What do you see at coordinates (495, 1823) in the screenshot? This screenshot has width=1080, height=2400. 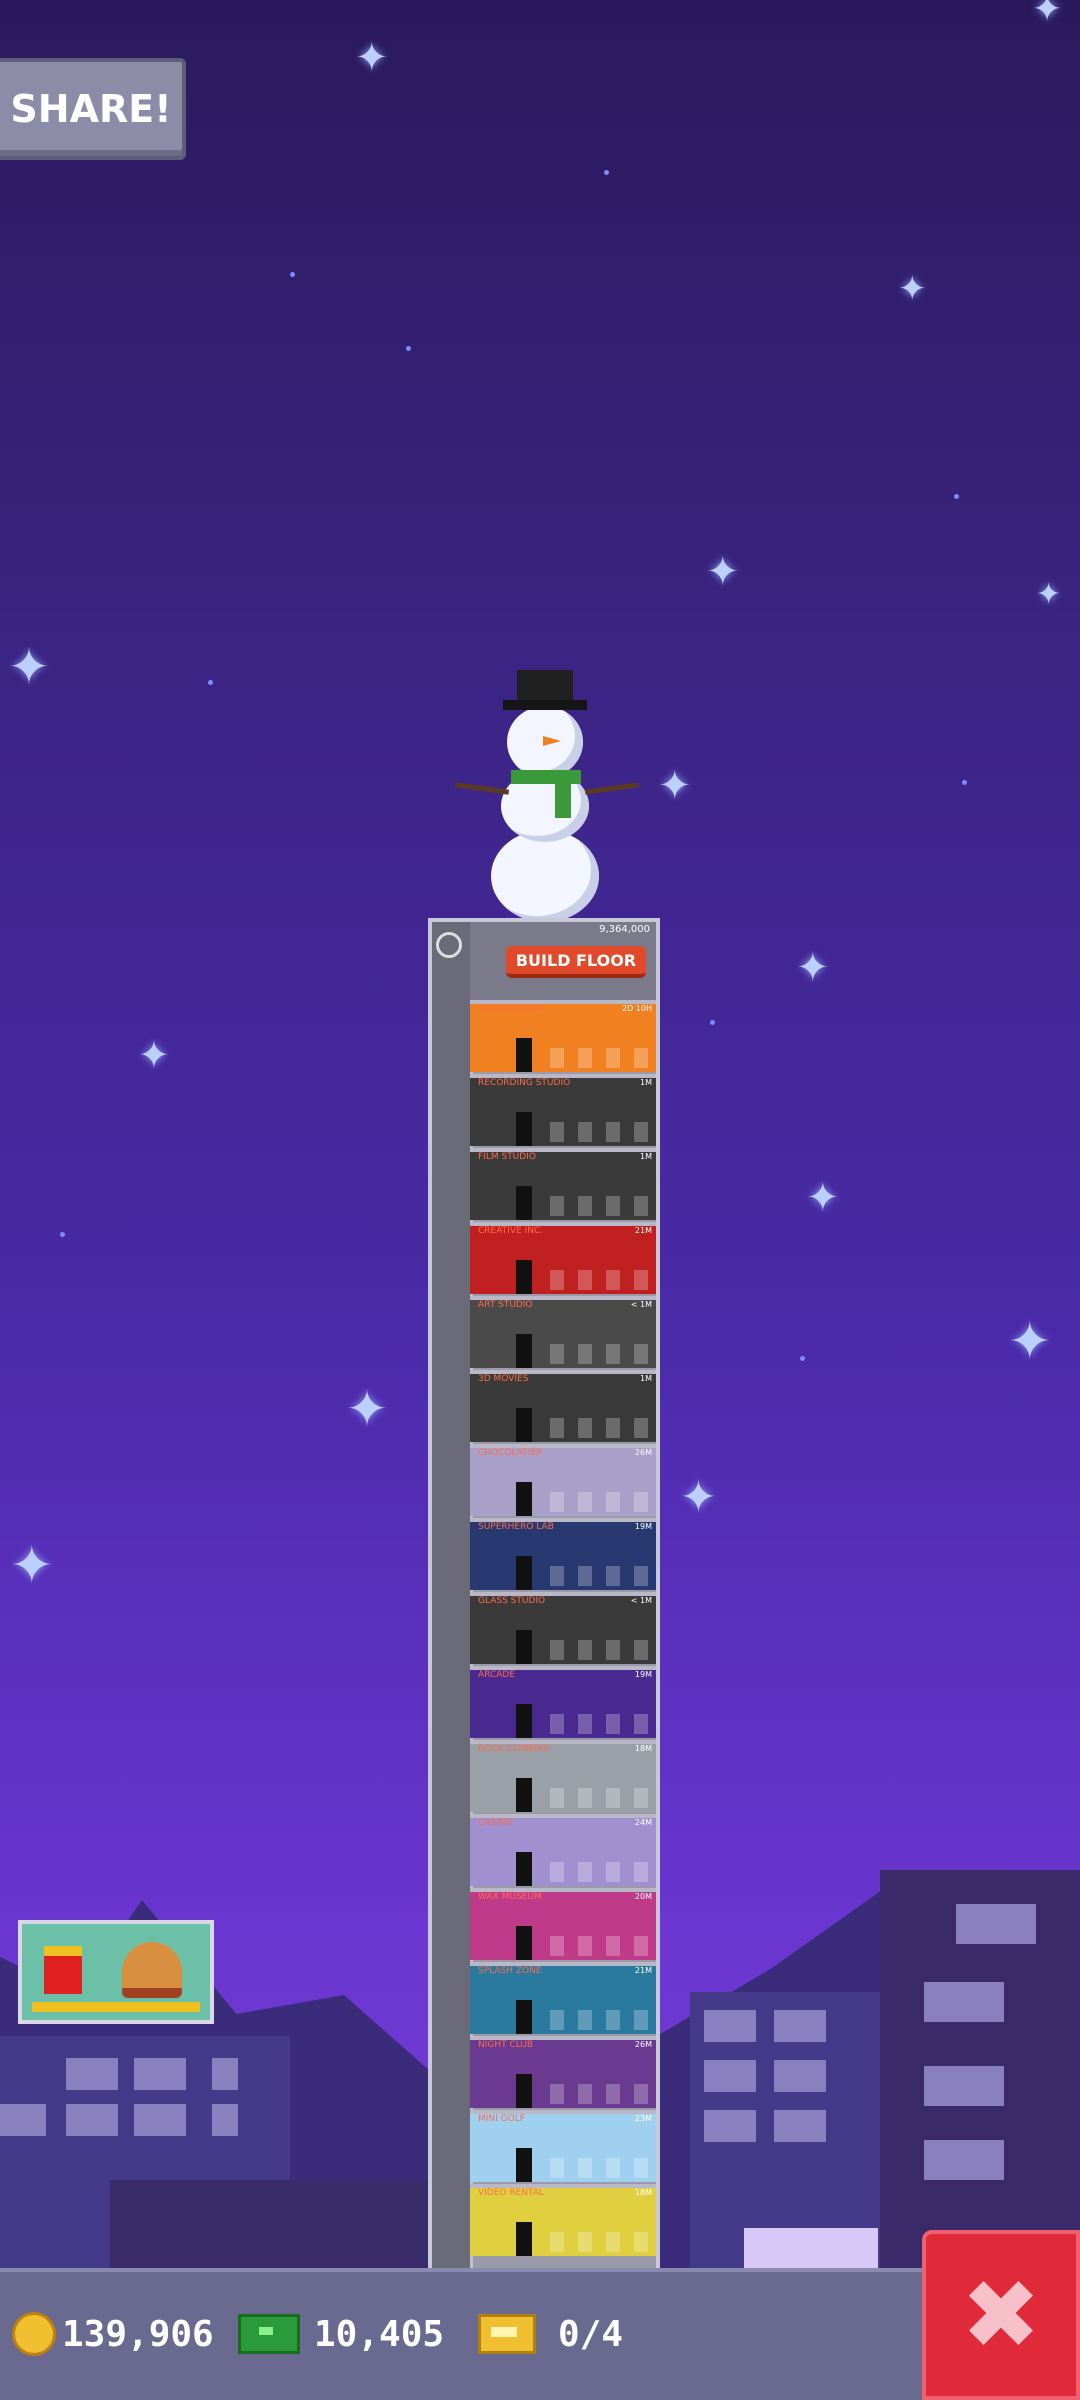 I see `floor-name: CASINO` at bounding box center [495, 1823].